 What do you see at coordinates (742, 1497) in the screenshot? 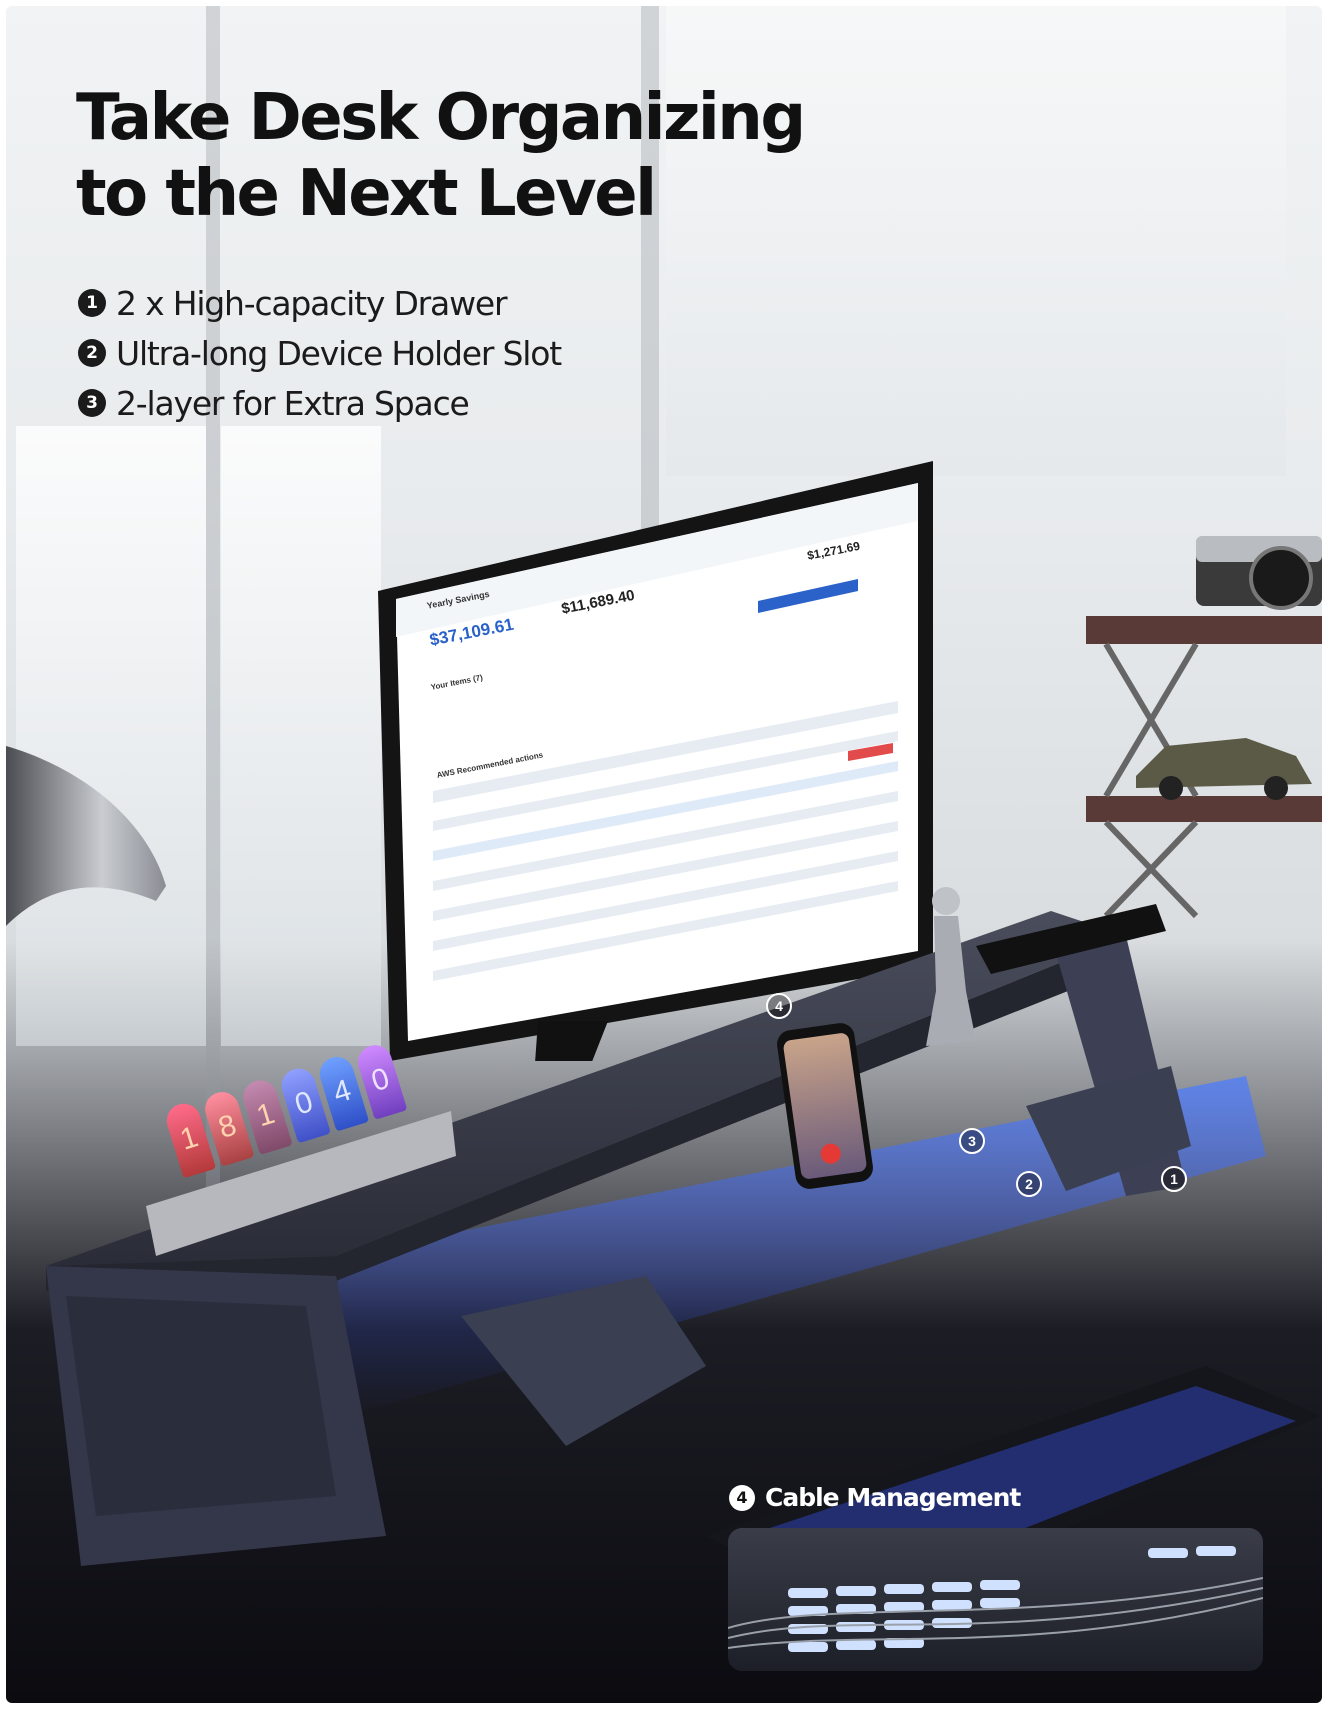
I see `cable-number-badge: 4` at bounding box center [742, 1497].